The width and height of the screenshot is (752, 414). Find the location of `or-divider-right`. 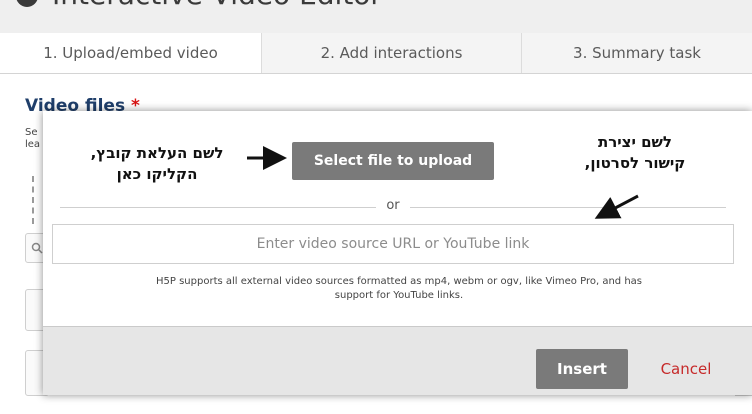

or-divider-right is located at coordinates (568, 207).